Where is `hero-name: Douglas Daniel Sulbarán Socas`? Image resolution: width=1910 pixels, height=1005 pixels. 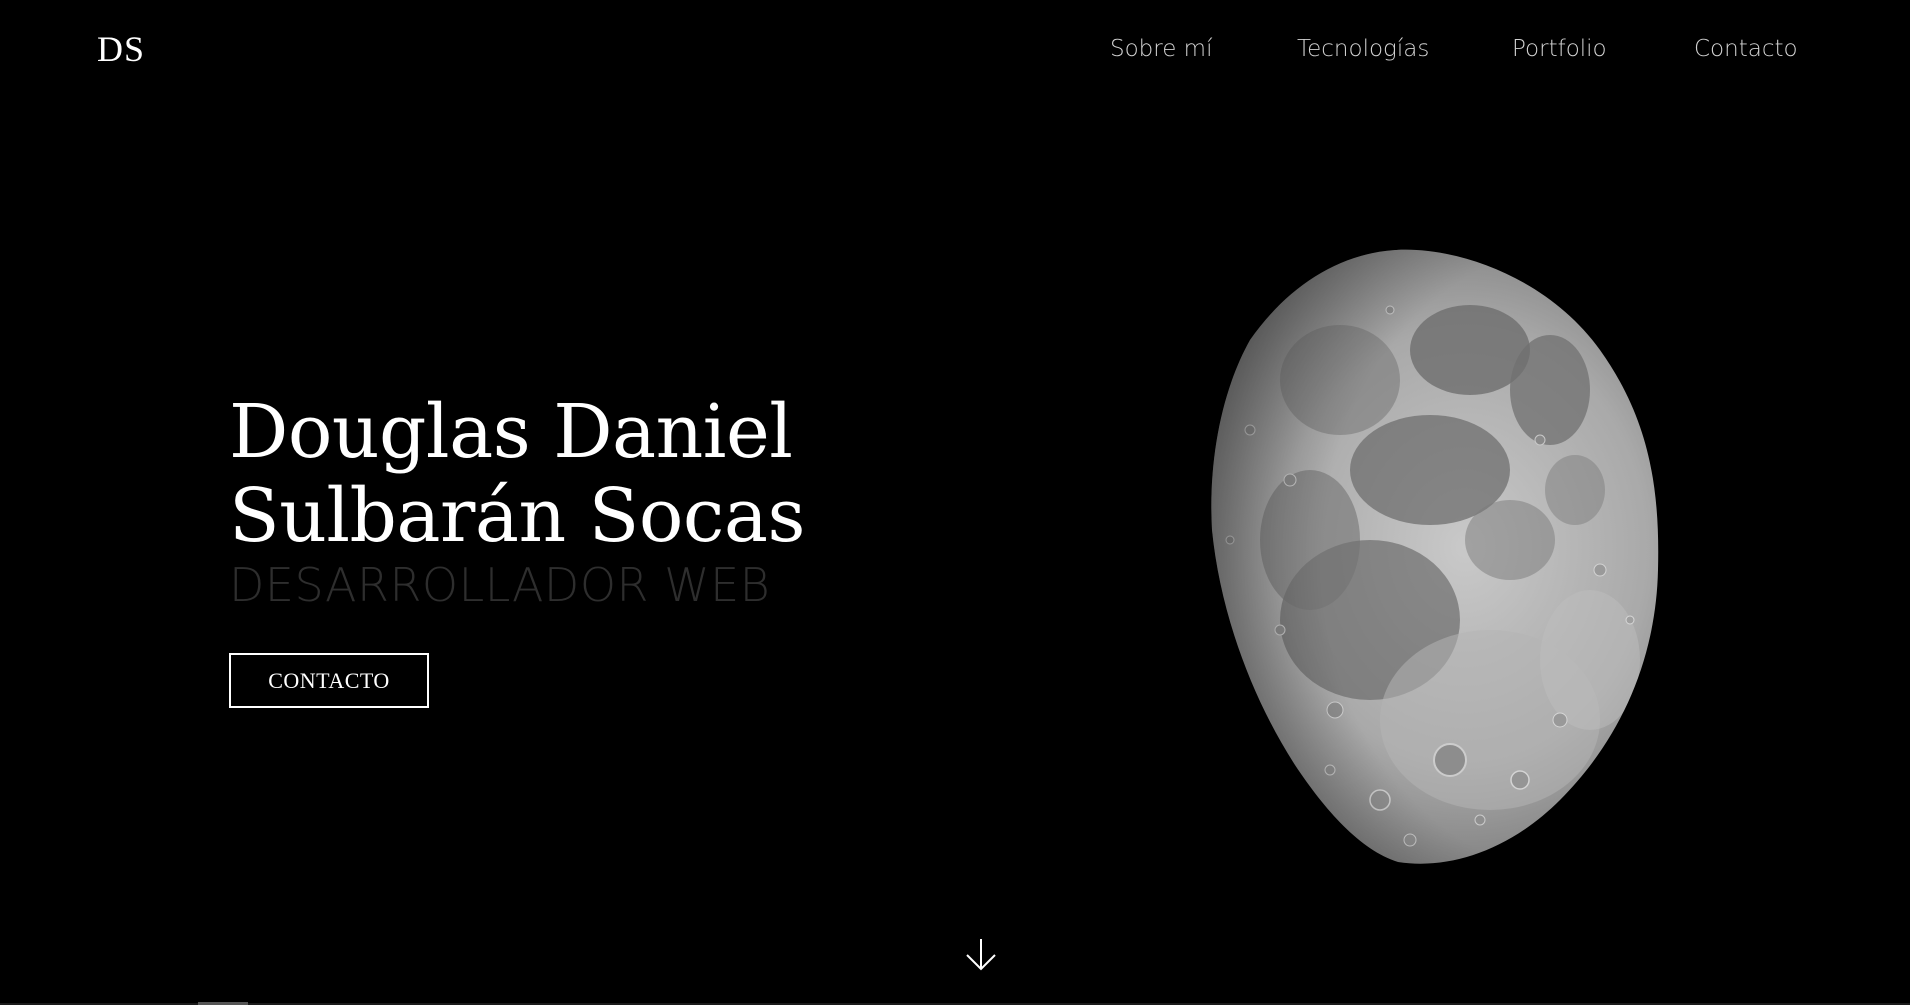 hero-name: Douglas Daniel Sulbarán Socas is located at coordinates (517, 473).